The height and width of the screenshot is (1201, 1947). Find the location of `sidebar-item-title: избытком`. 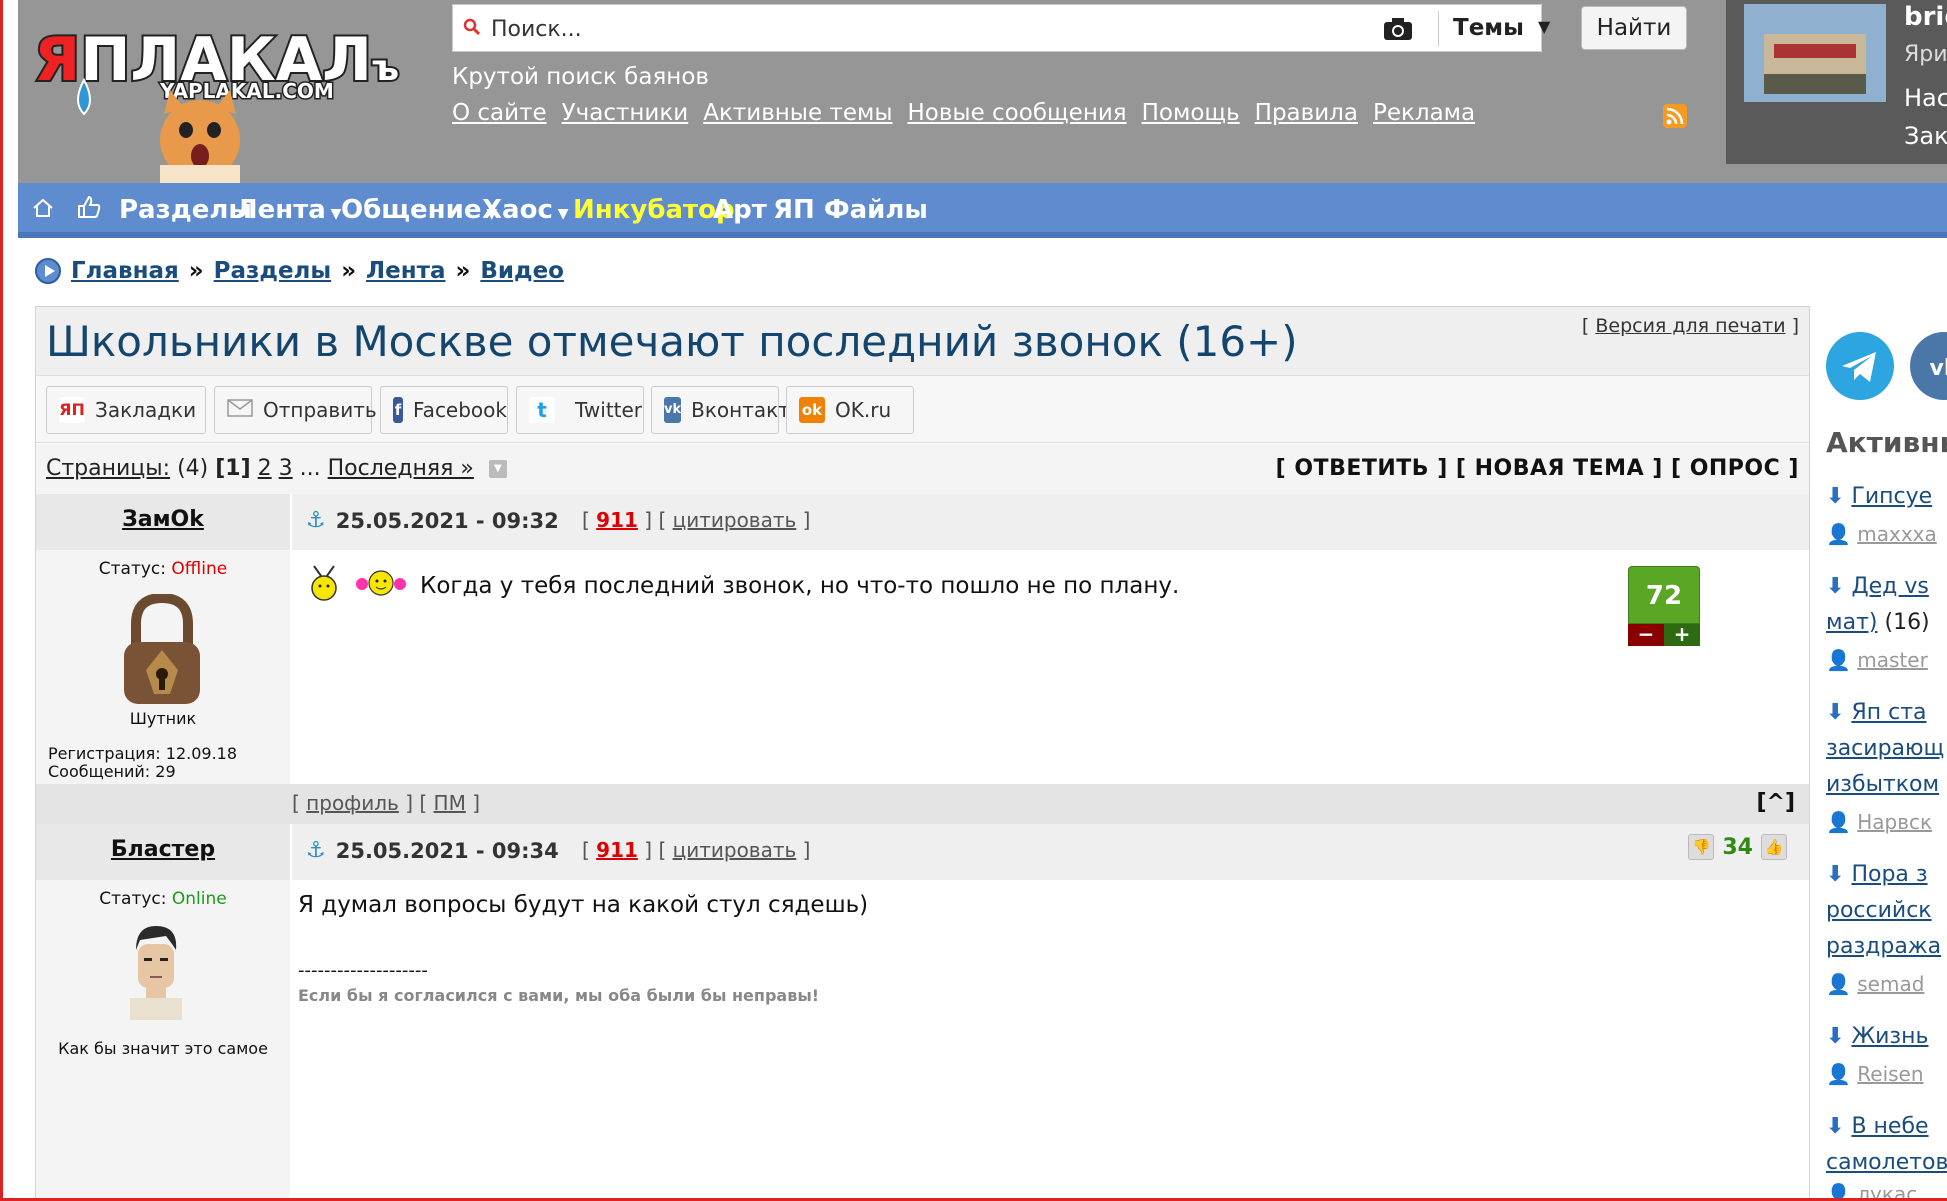

sidebar-item-title: избытком is located at coordinates (1882, 784).